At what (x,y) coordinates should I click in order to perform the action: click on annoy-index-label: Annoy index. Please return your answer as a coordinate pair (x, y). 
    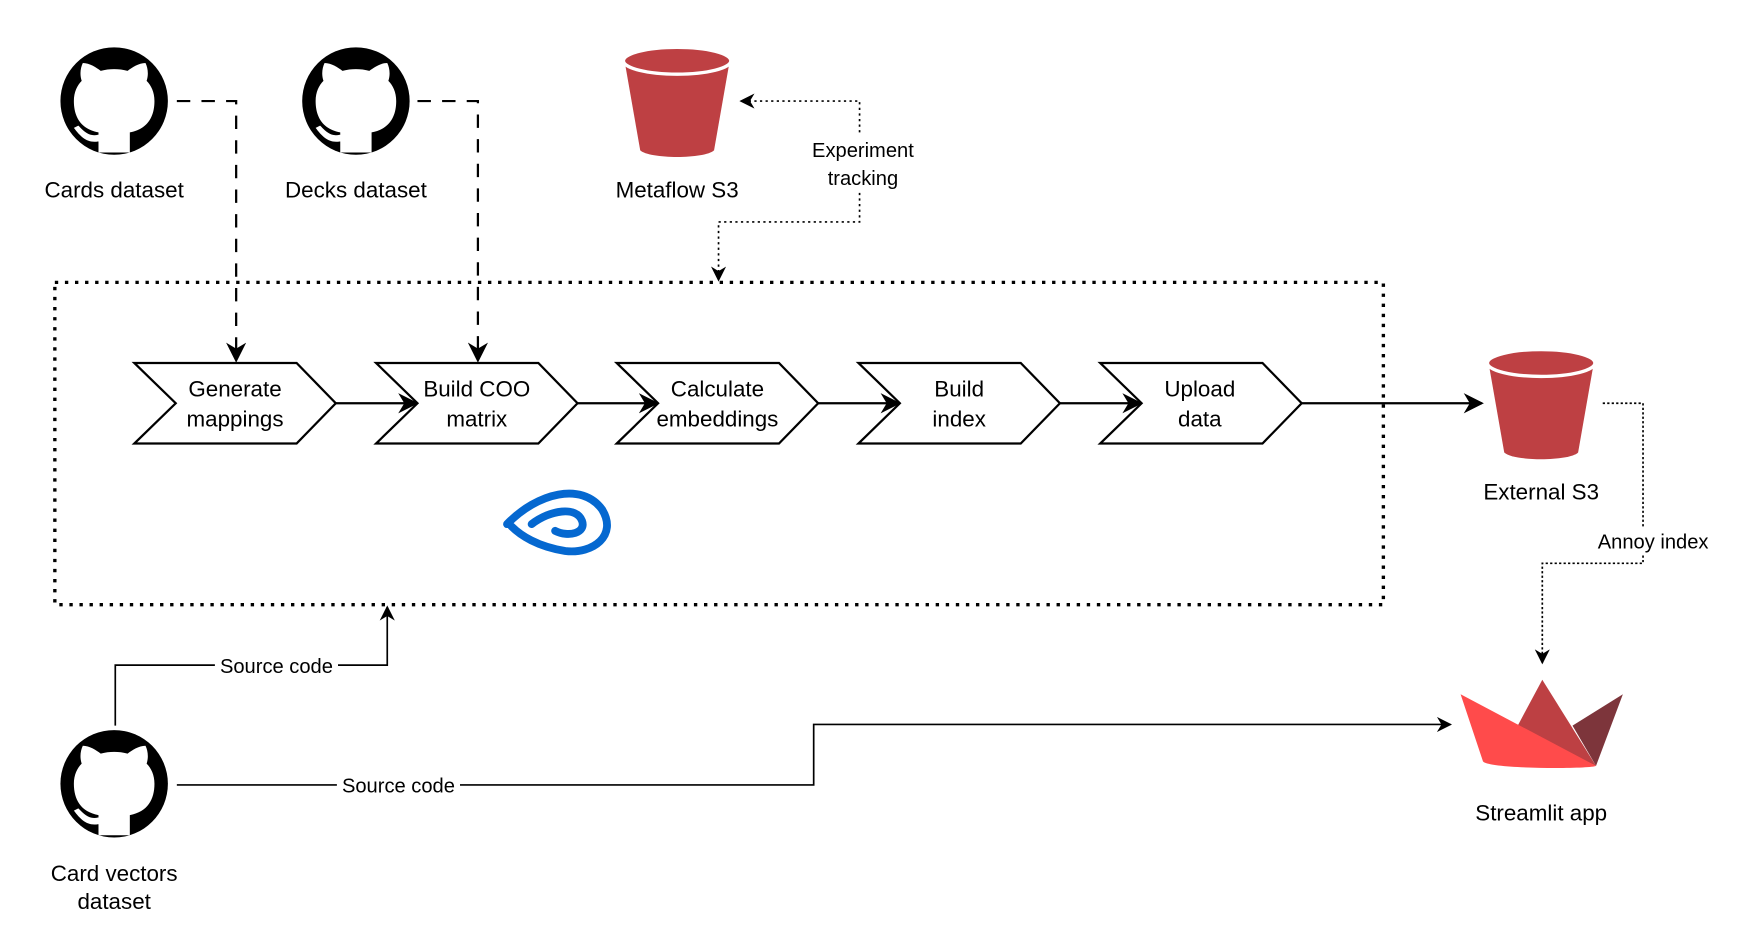
    Looking at the image, I should click on (1653, 543).